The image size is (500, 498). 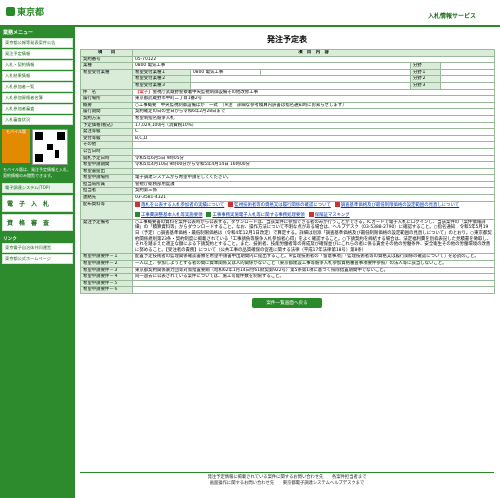 What do you see at coordinates (37, 203) in the screenshot?
I see `e-bidding-button: 電 子 入 札` at bounding box center [37, 203].